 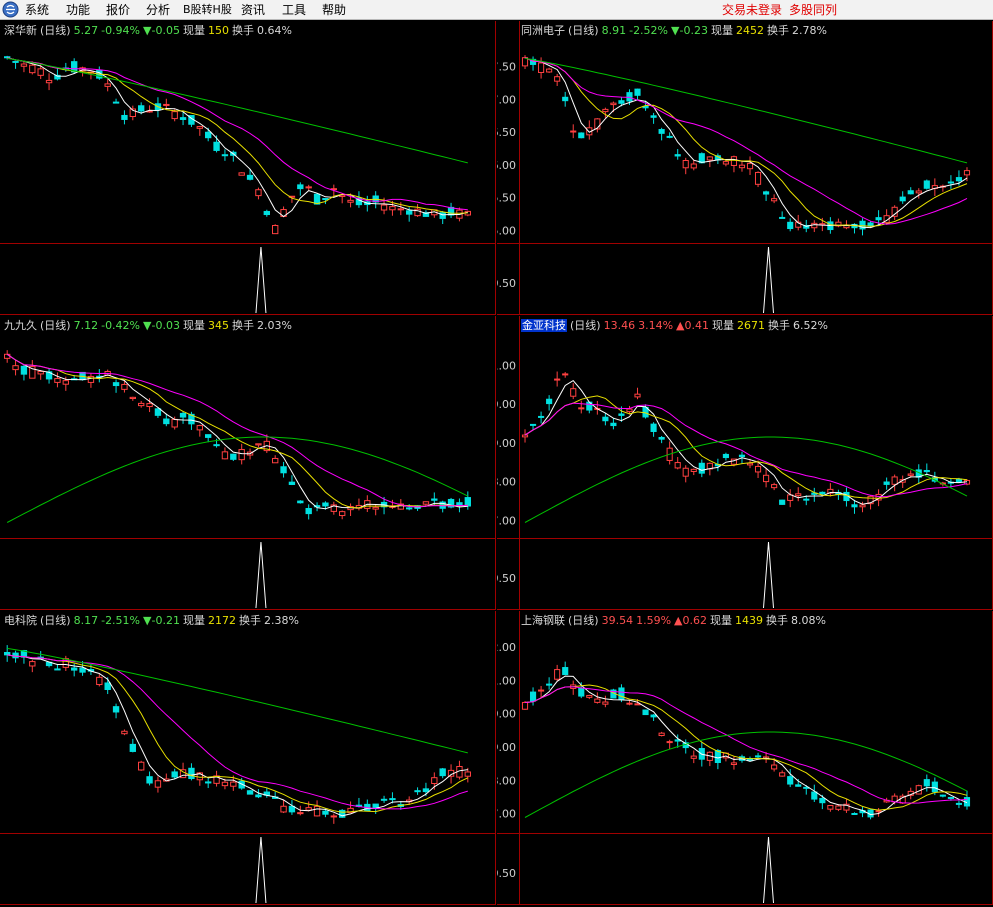 I want to click on change-percent: -2.51%, so click(x=121, y=620).